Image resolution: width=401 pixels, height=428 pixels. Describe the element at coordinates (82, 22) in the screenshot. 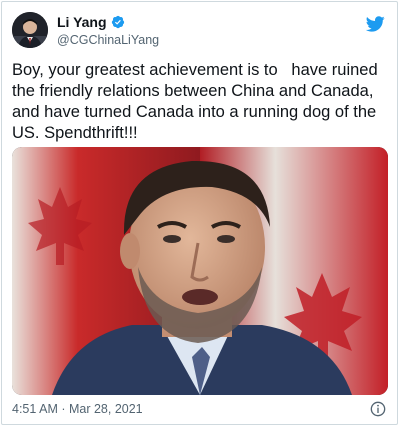

I see `author-display-name: Li Yang` at that location.